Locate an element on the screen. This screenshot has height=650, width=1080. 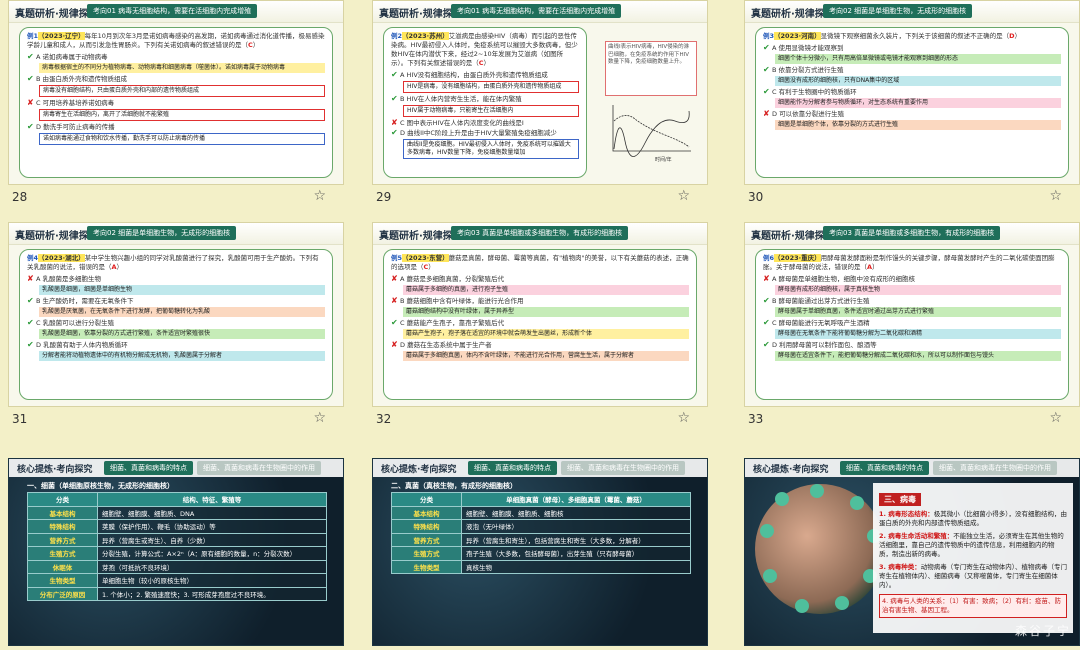
answer-option: ✘ C 图中表示HIV在人体内浓度变化的曲线是I is located at coordinates (485, 123).